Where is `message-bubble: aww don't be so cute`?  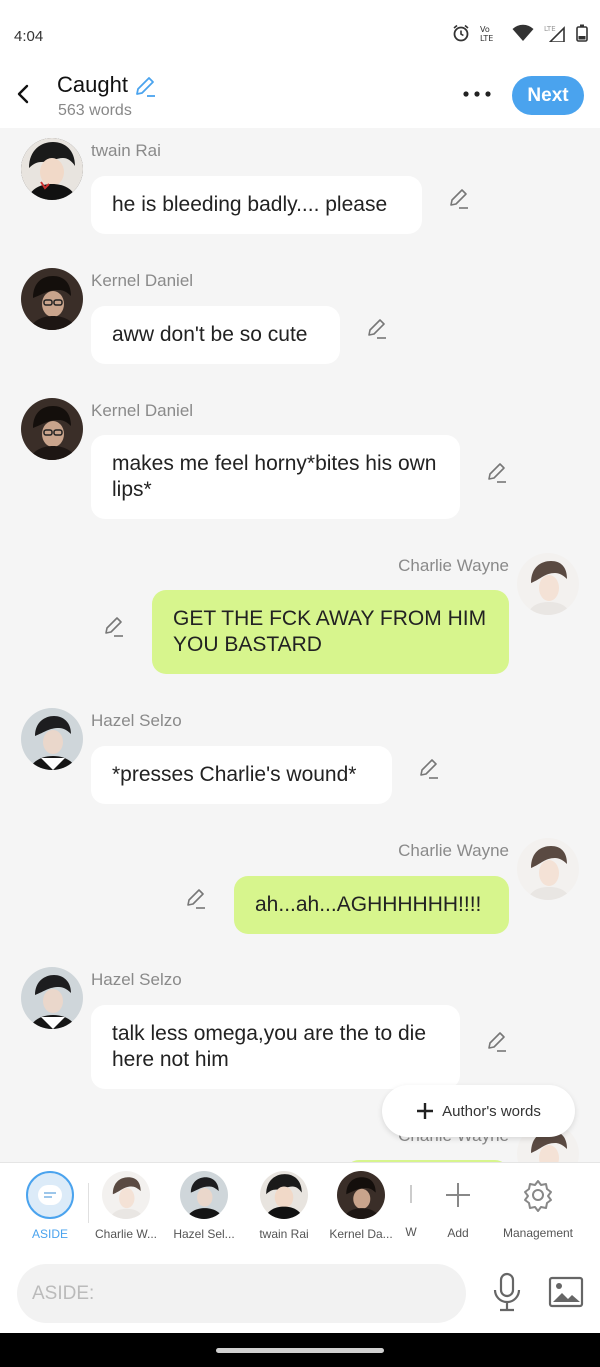 message-bubble: aww don't be so cute is located at coordinates (215, 335).